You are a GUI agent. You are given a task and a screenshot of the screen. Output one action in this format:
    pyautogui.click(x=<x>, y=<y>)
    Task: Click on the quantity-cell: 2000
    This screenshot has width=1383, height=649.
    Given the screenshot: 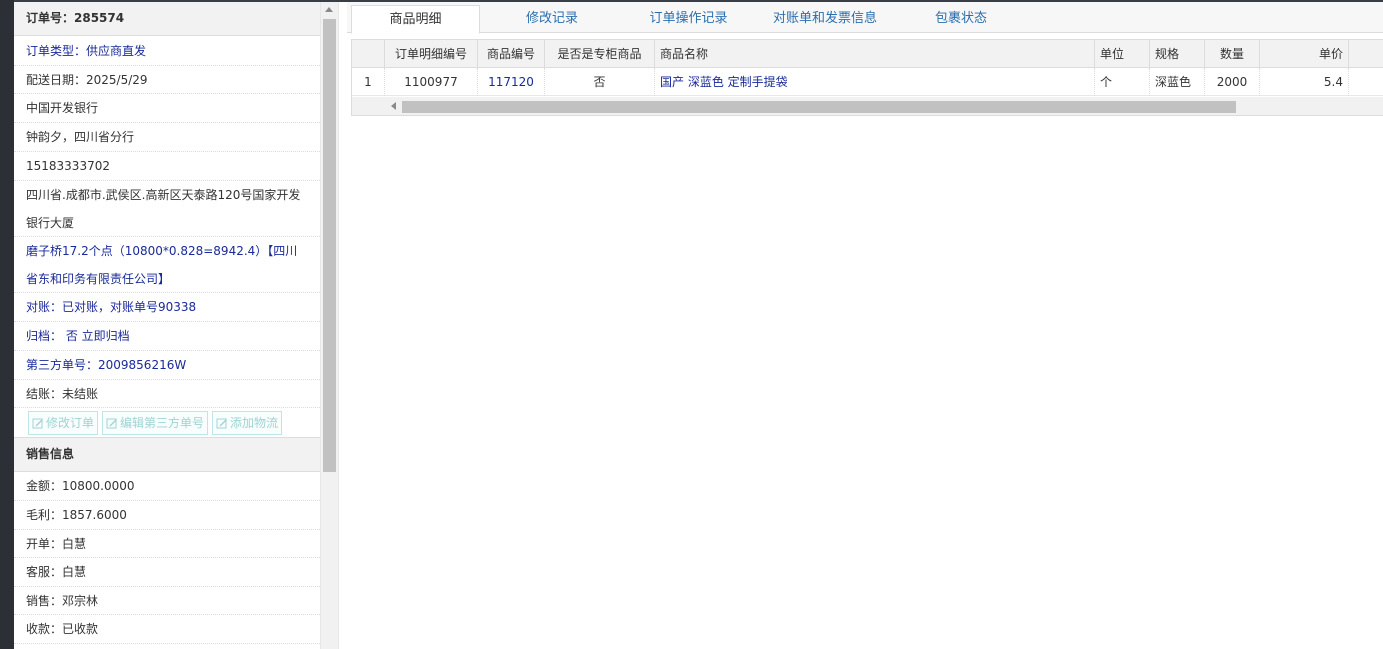 What is the action you would take?
    pyautogui.click(x=1232, y=82)
    